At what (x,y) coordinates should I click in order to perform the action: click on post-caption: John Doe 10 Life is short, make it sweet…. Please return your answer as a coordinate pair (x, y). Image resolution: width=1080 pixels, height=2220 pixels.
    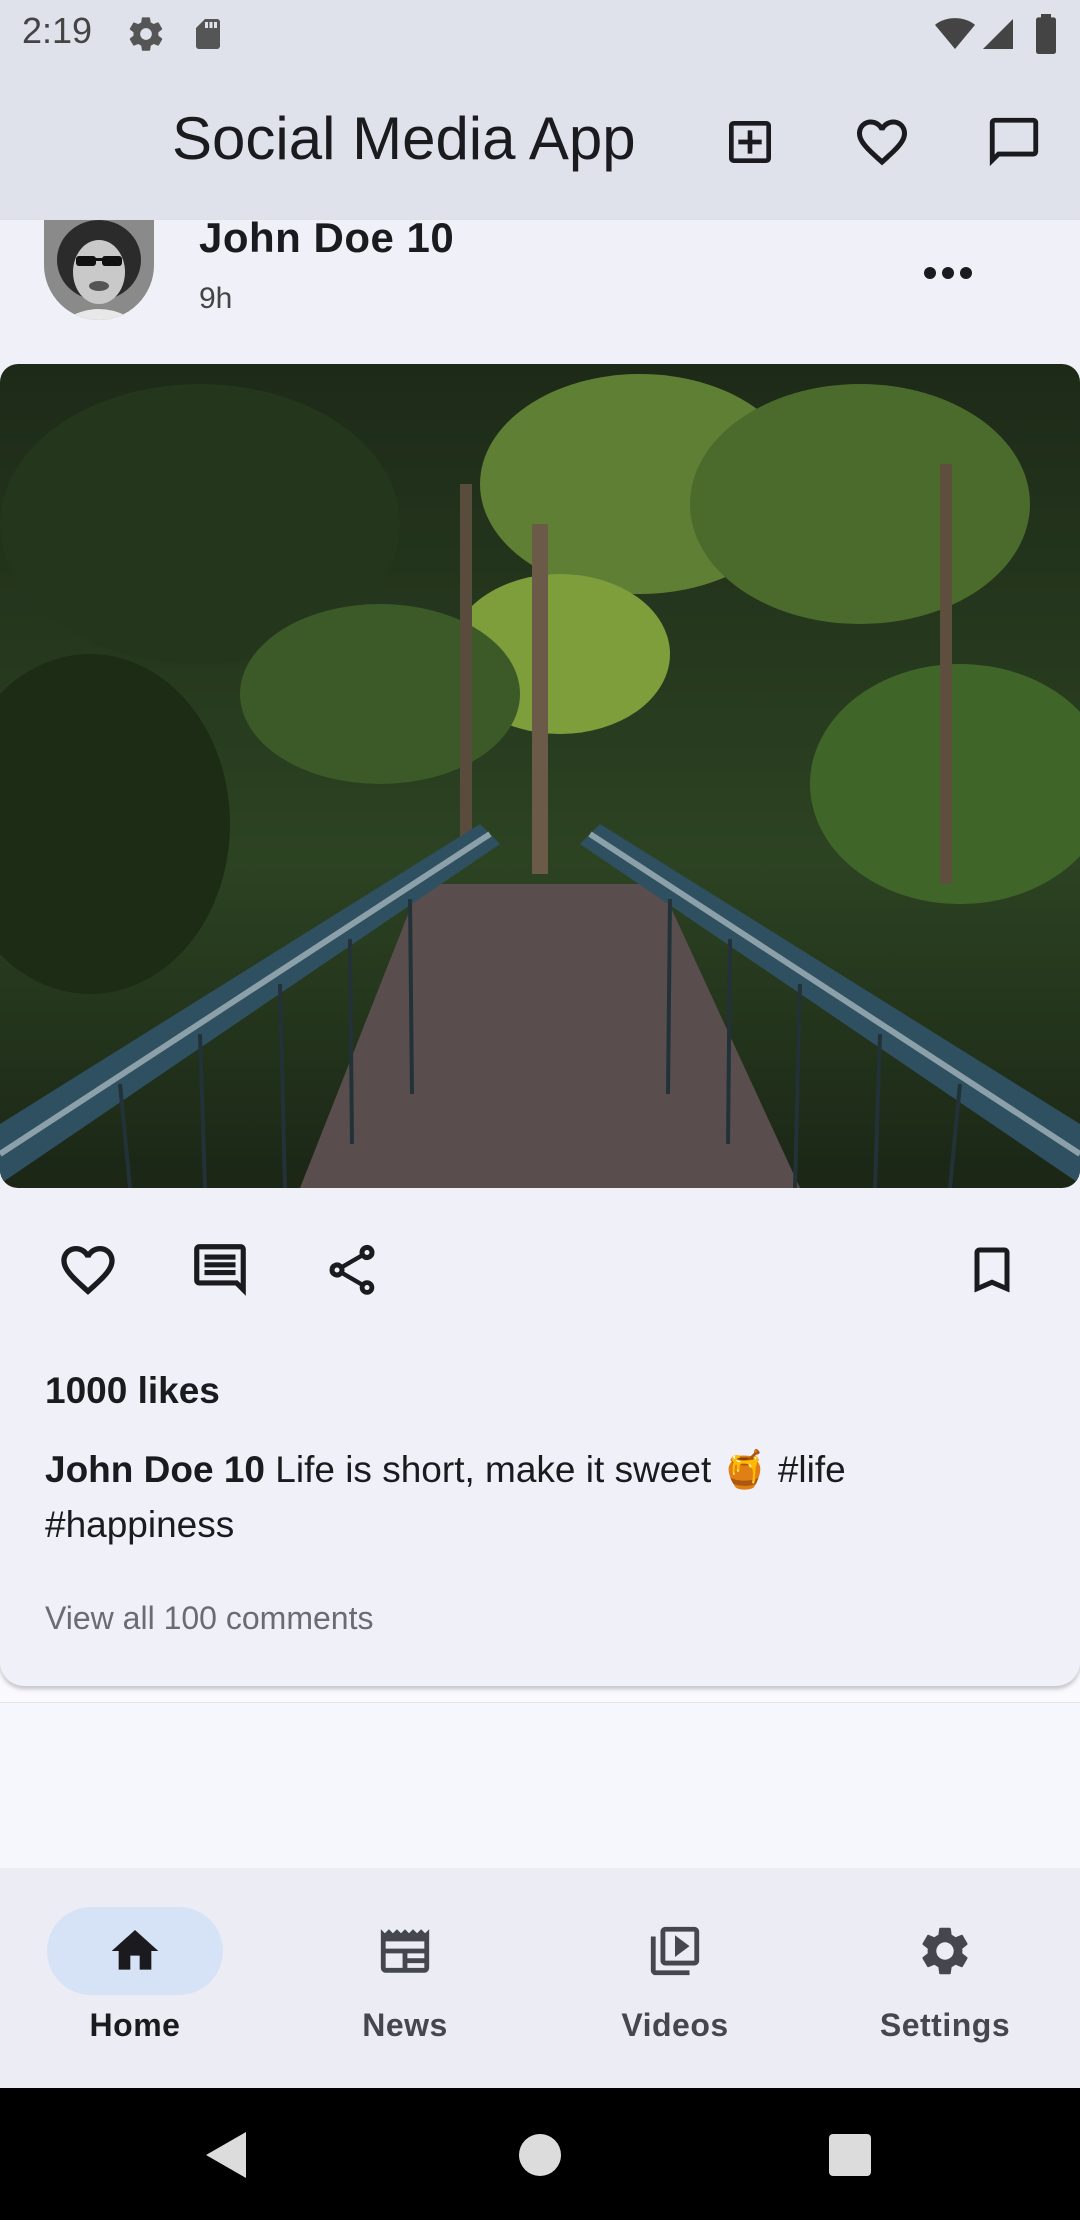
    Looking at the image, I should click on (525, 1497).